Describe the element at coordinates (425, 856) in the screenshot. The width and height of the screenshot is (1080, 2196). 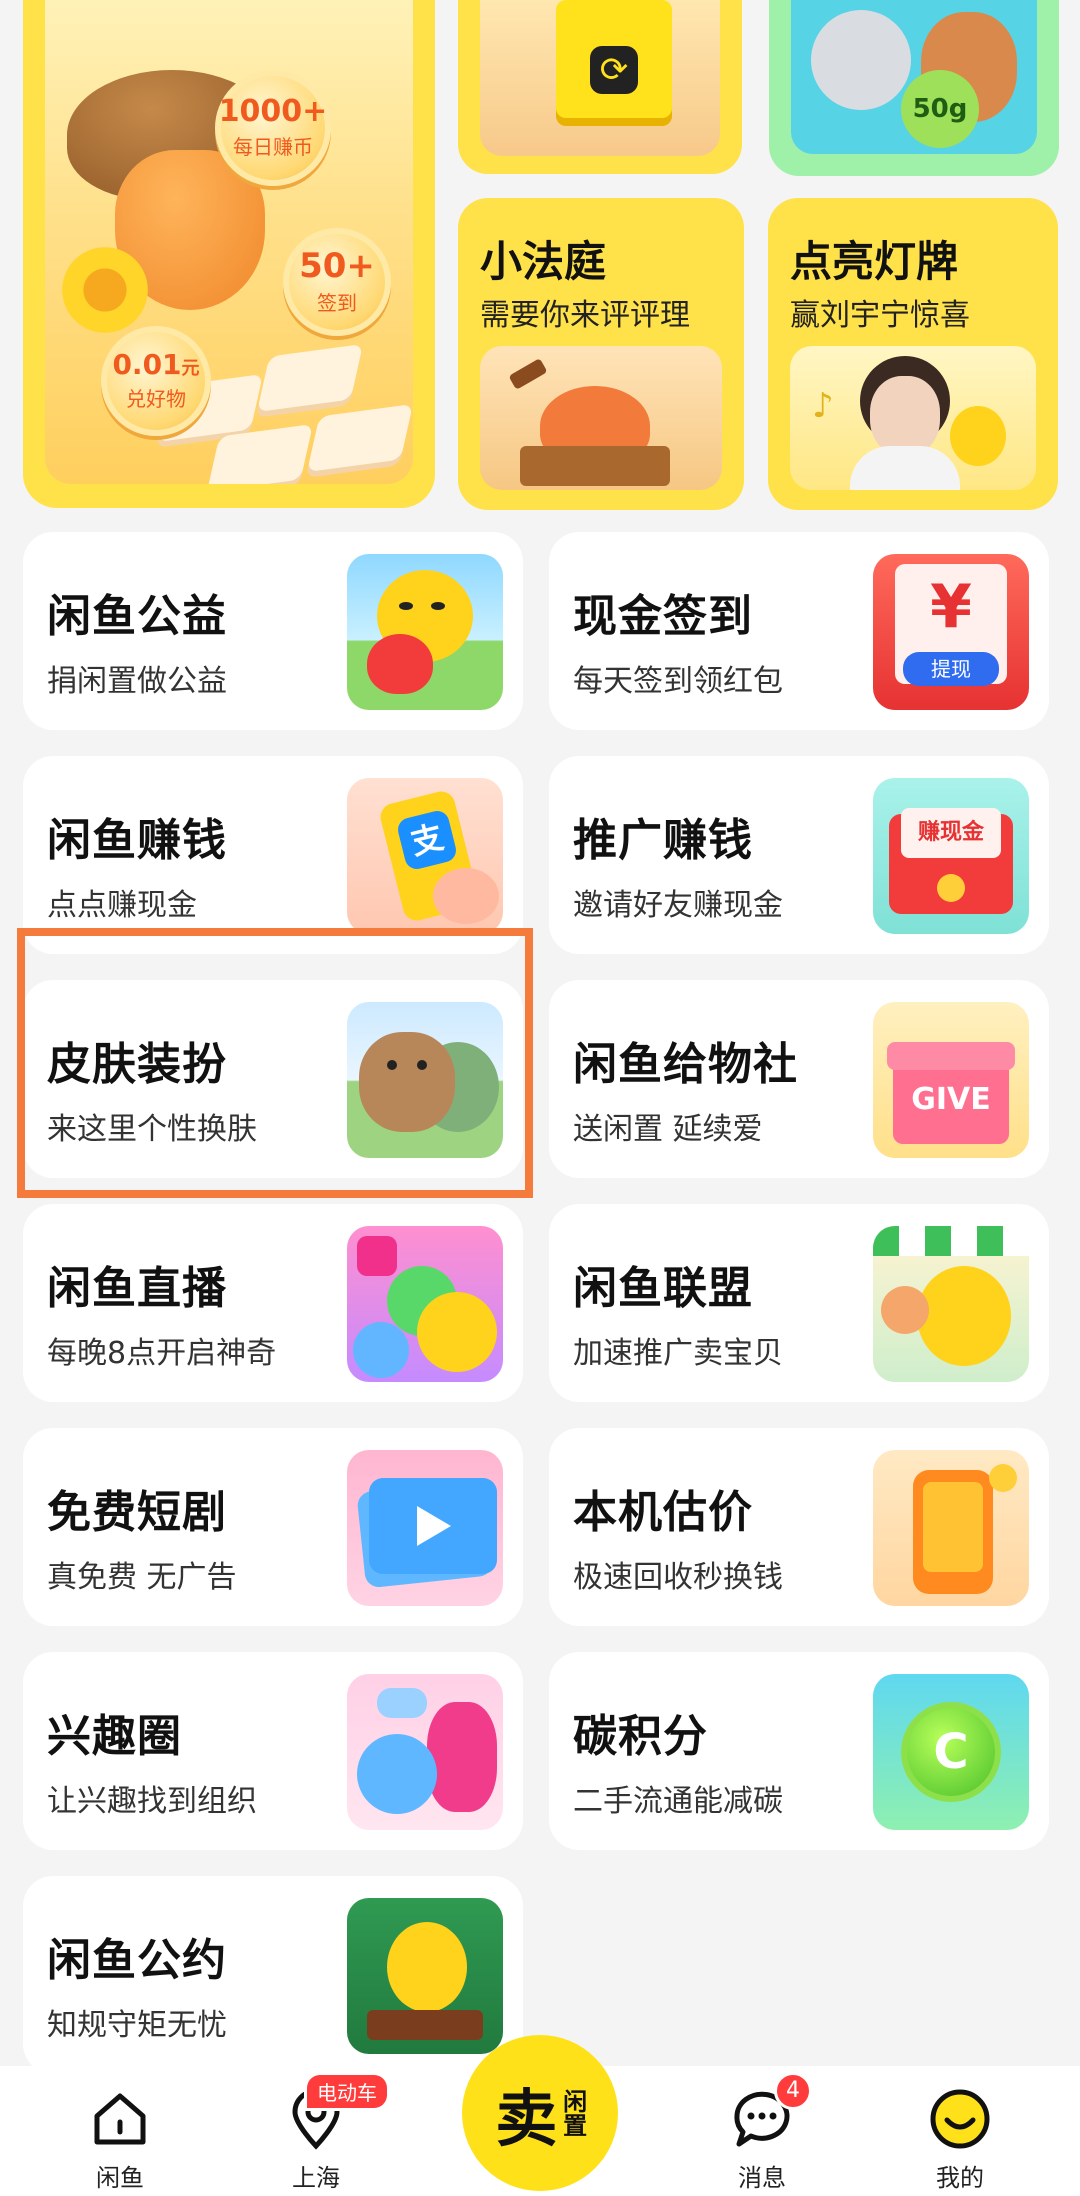
I see `alipay-phone-icon: 支` at that location.